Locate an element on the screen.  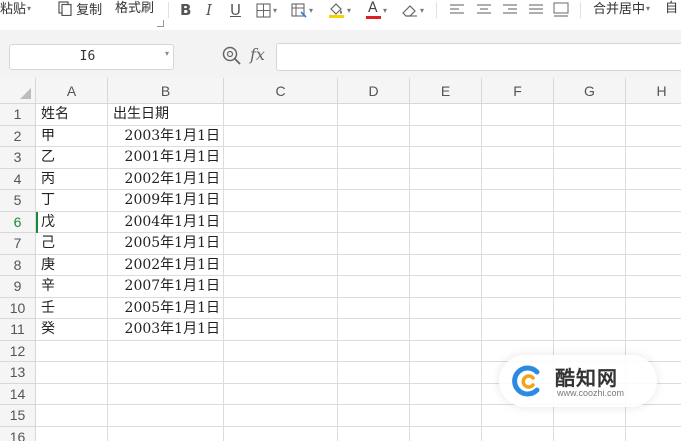
row-header: 10 is located at coordinates (18, 308).